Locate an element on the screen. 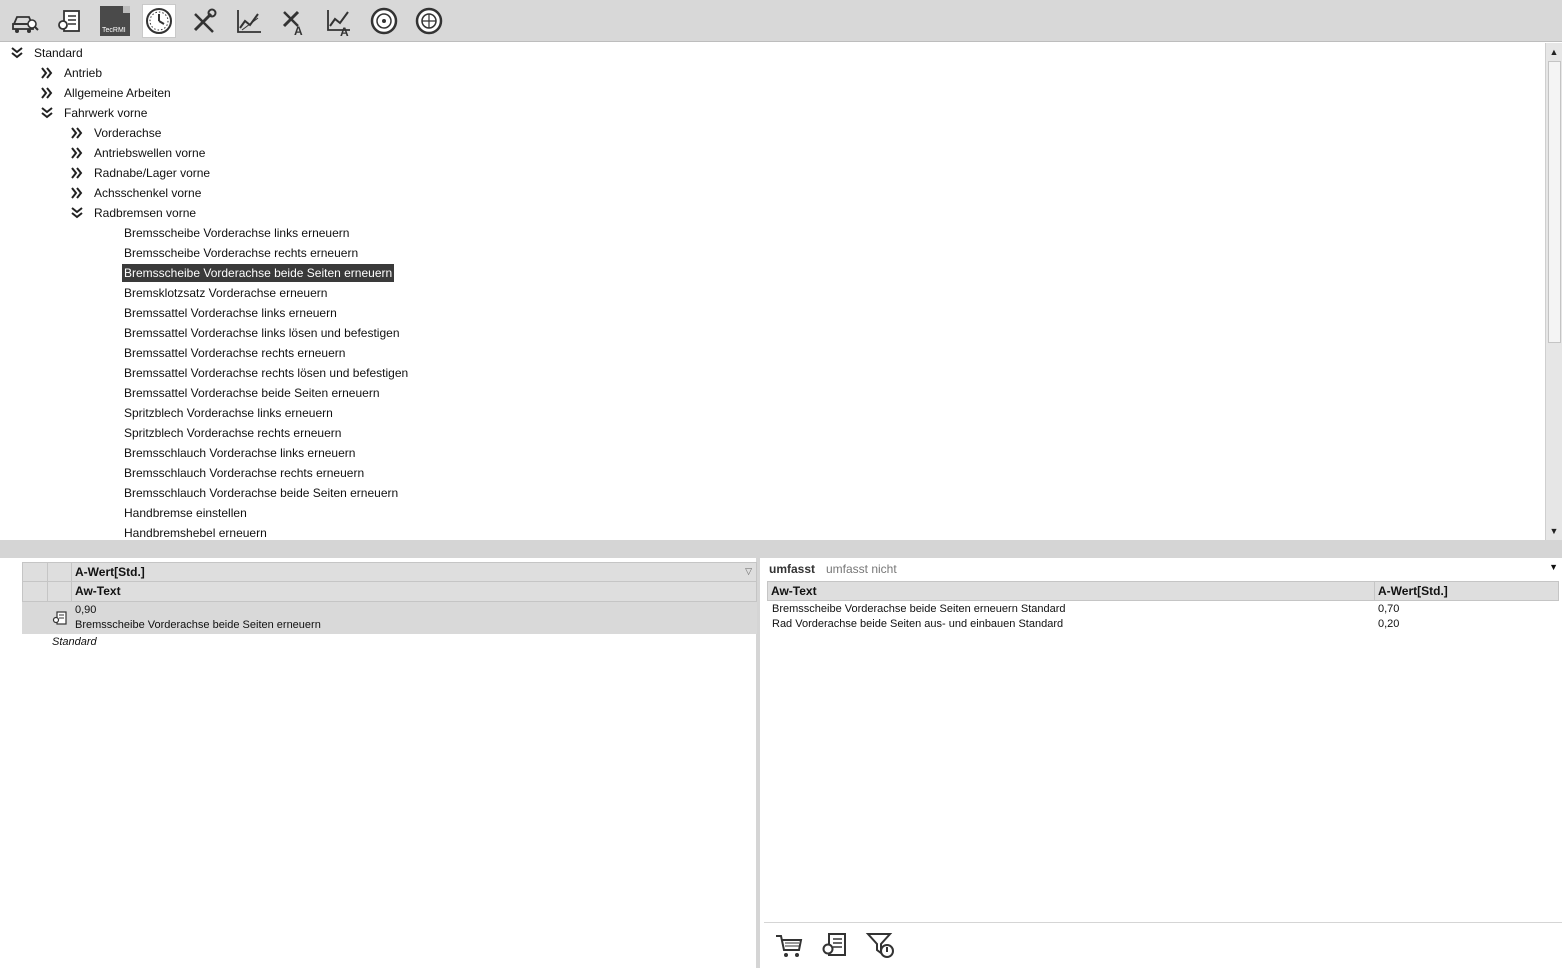  column-header-a-wert: A-Wert[Std.] ▽ is located at coordinates (389, 572).